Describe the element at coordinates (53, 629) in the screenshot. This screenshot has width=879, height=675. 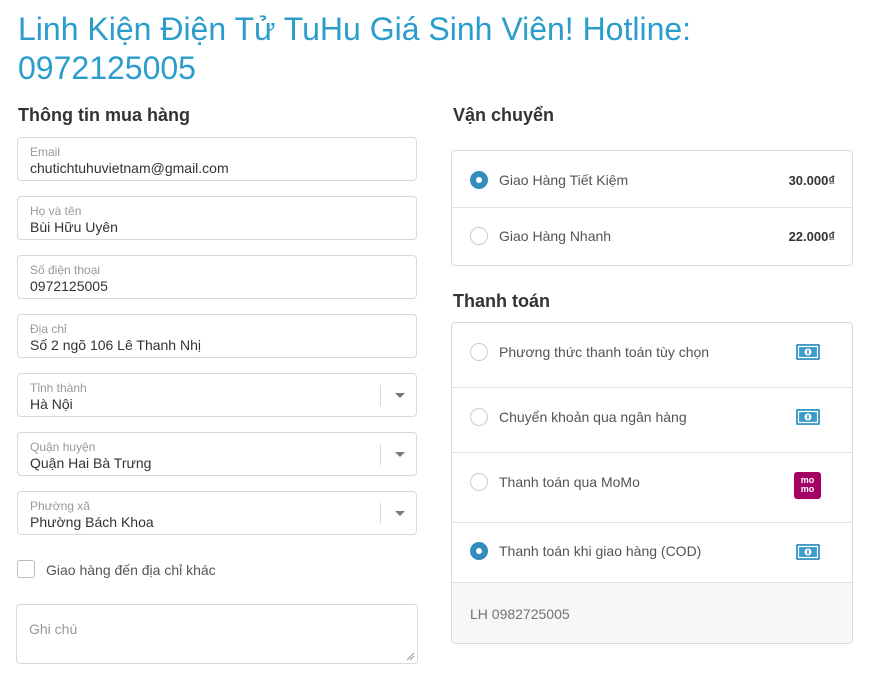
I see `note-placeholder: Ghi chú` at that location.